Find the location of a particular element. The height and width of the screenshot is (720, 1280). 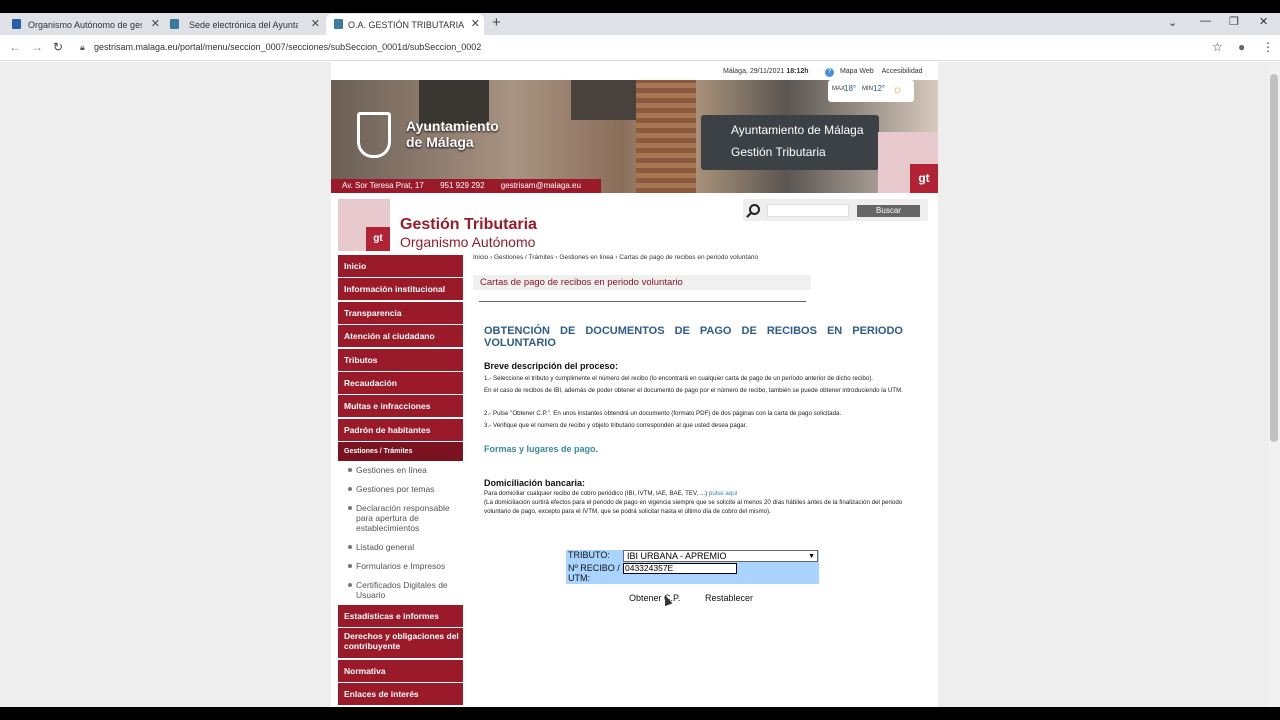

weather-widget: MAX 18° MIN 12° ☼ is located at coordinates (871, 91).